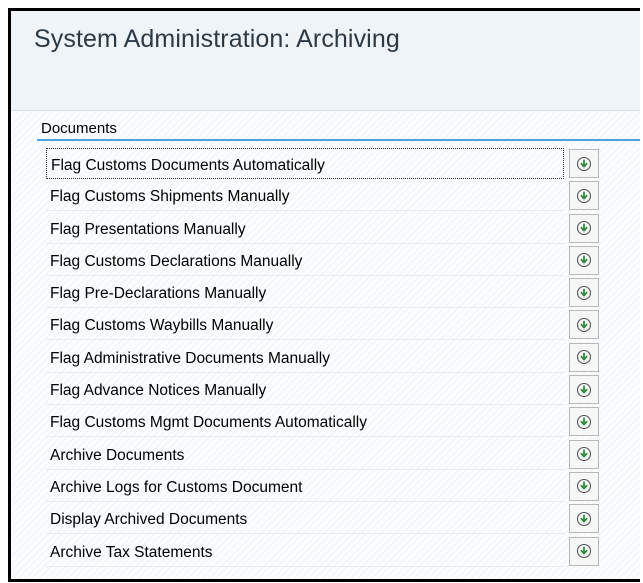  I want to click on list-item: Flag Customs Waybills Manually, so click(327, 325).